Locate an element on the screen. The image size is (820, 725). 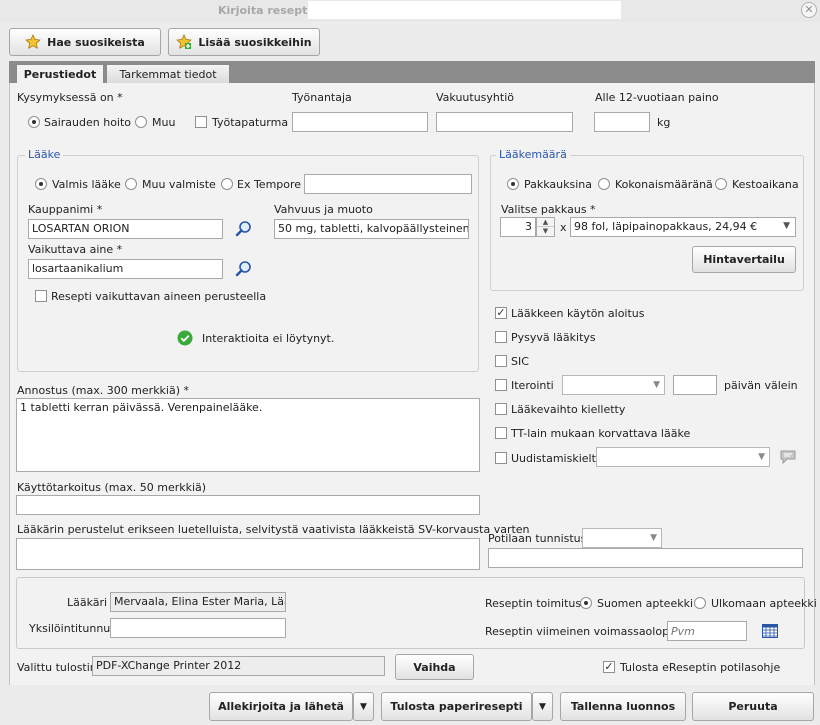
iteration-checkbox is located at coordinates (501, 385).